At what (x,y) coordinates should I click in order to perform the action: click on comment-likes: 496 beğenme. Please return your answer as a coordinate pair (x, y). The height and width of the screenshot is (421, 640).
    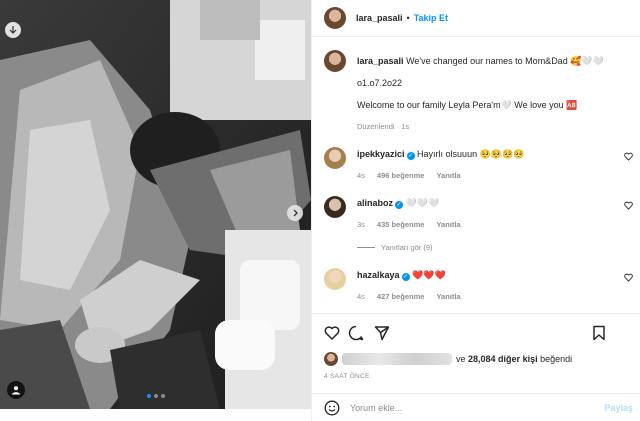
    Looking at the image, I should click on (401, 175).